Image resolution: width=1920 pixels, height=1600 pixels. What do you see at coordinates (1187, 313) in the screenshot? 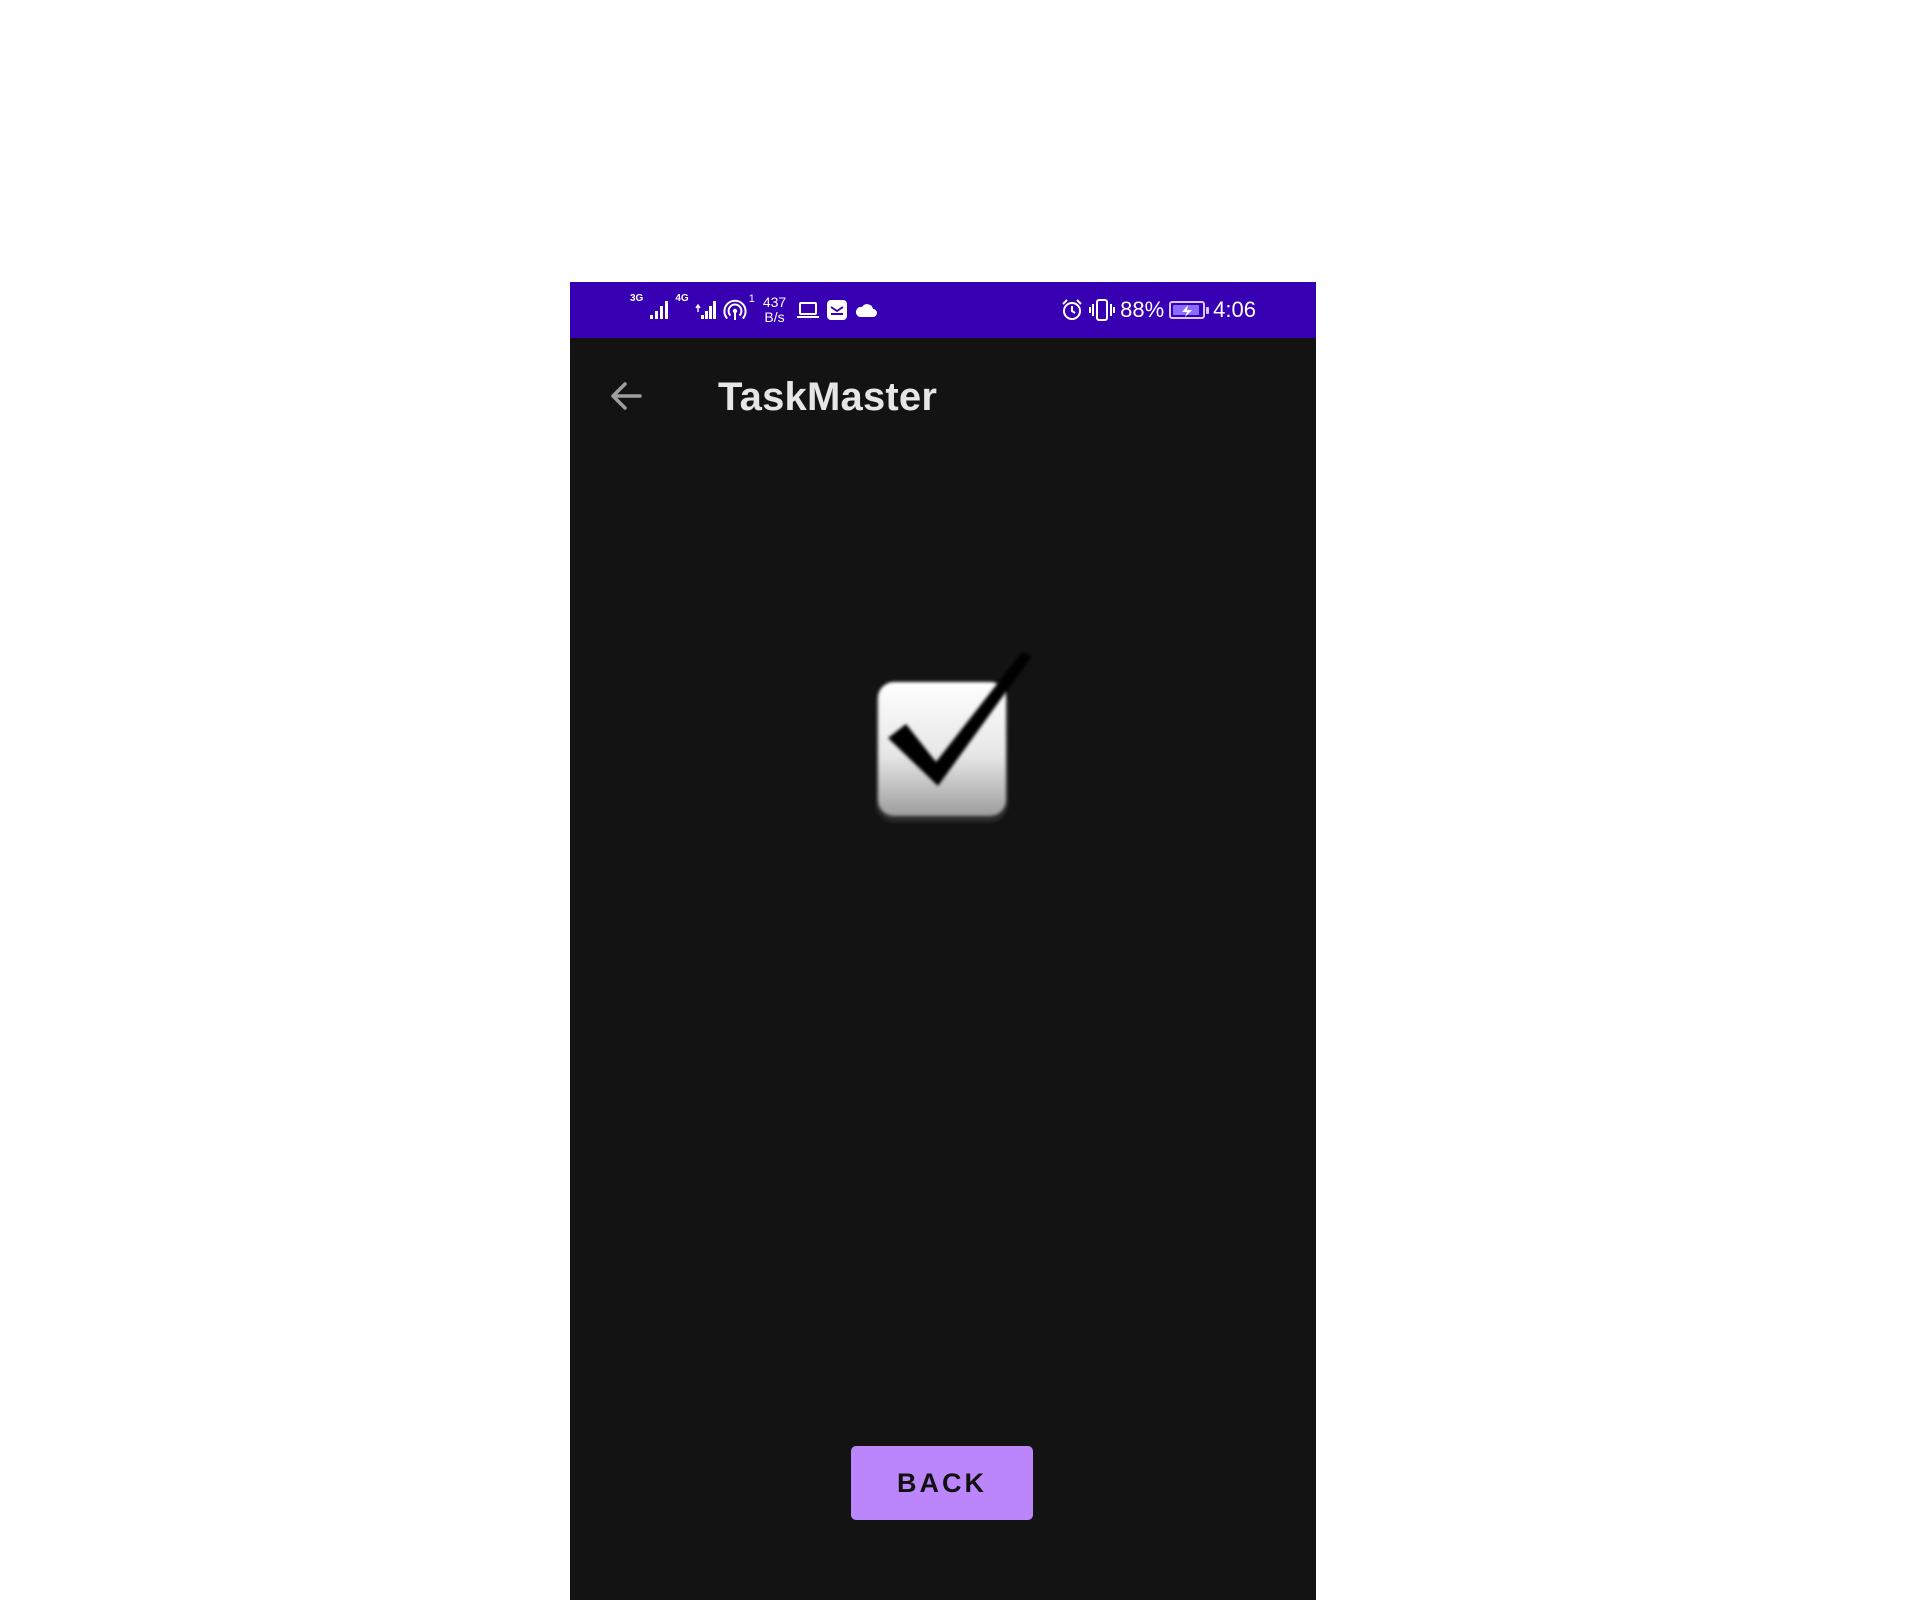
I see `charging-bolt-icon` at bounding box center [1187, 313].